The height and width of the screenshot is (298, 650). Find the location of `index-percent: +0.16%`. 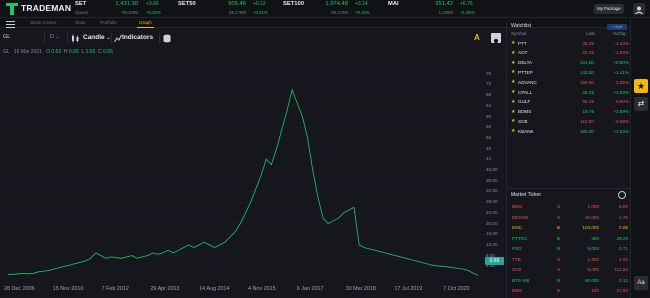

index-percent: +0.16% is located at coordinates (362, 12).